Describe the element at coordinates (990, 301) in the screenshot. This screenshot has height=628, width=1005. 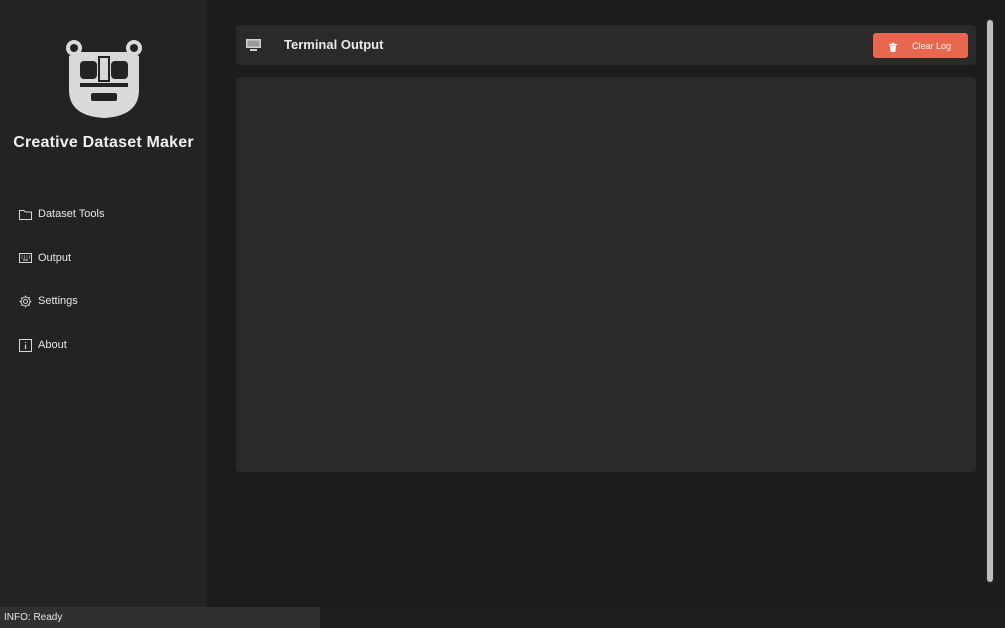
I see `scrollbar-thumb` at that location.